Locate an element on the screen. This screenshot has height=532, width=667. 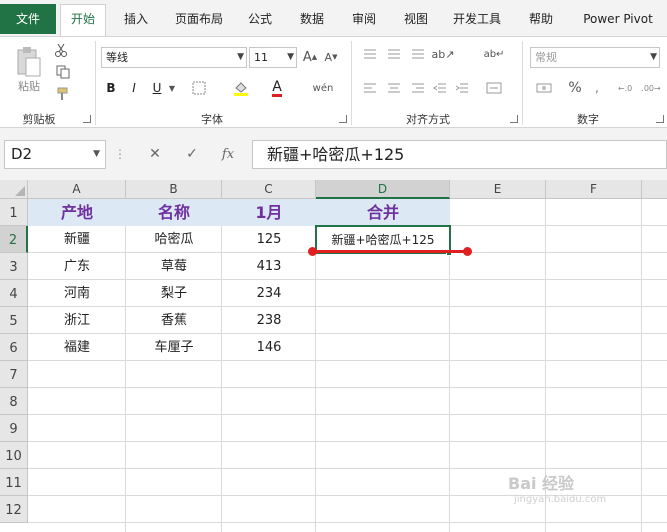
row-header-1: 1 is located at coordinates (14, 212).